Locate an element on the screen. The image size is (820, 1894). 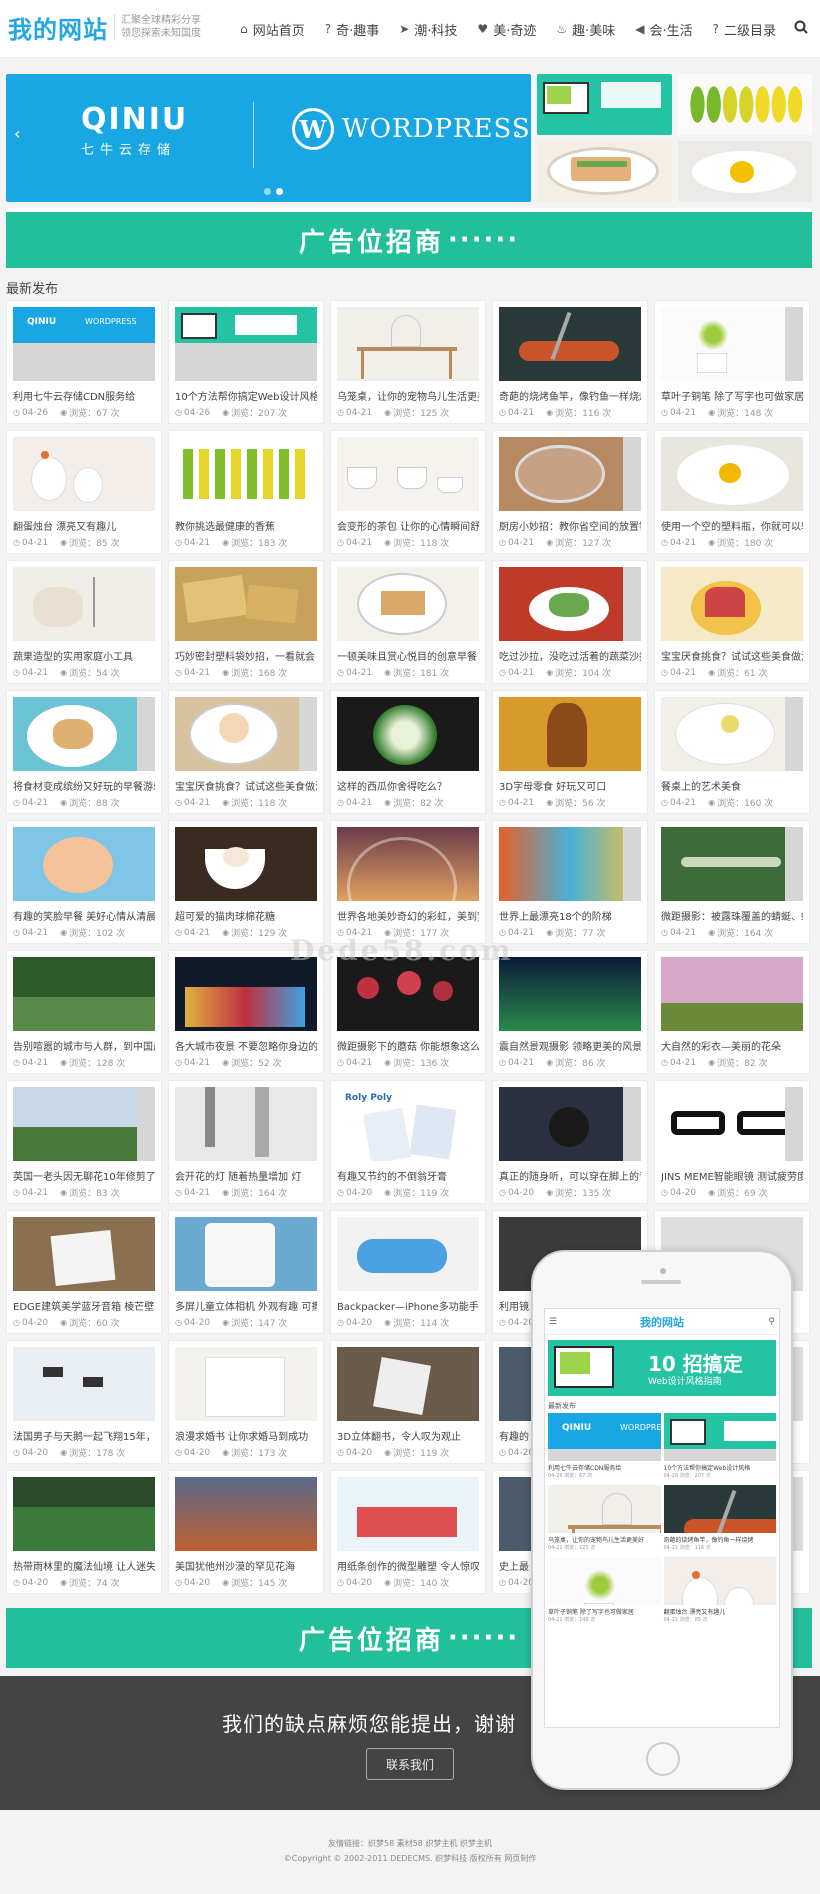
post-card: 草叶子铜笔 除了写字也可做家居 ◷ 04-21 ◉ 浏览：148 次 is located at coordinates (732, 362).